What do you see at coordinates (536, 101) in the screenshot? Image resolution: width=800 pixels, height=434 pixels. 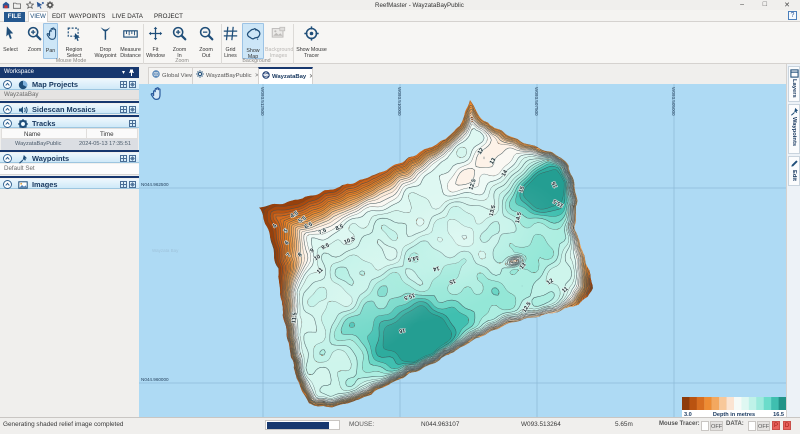 I see `svg-text: W093.507500` at bounding box center [536, 101].